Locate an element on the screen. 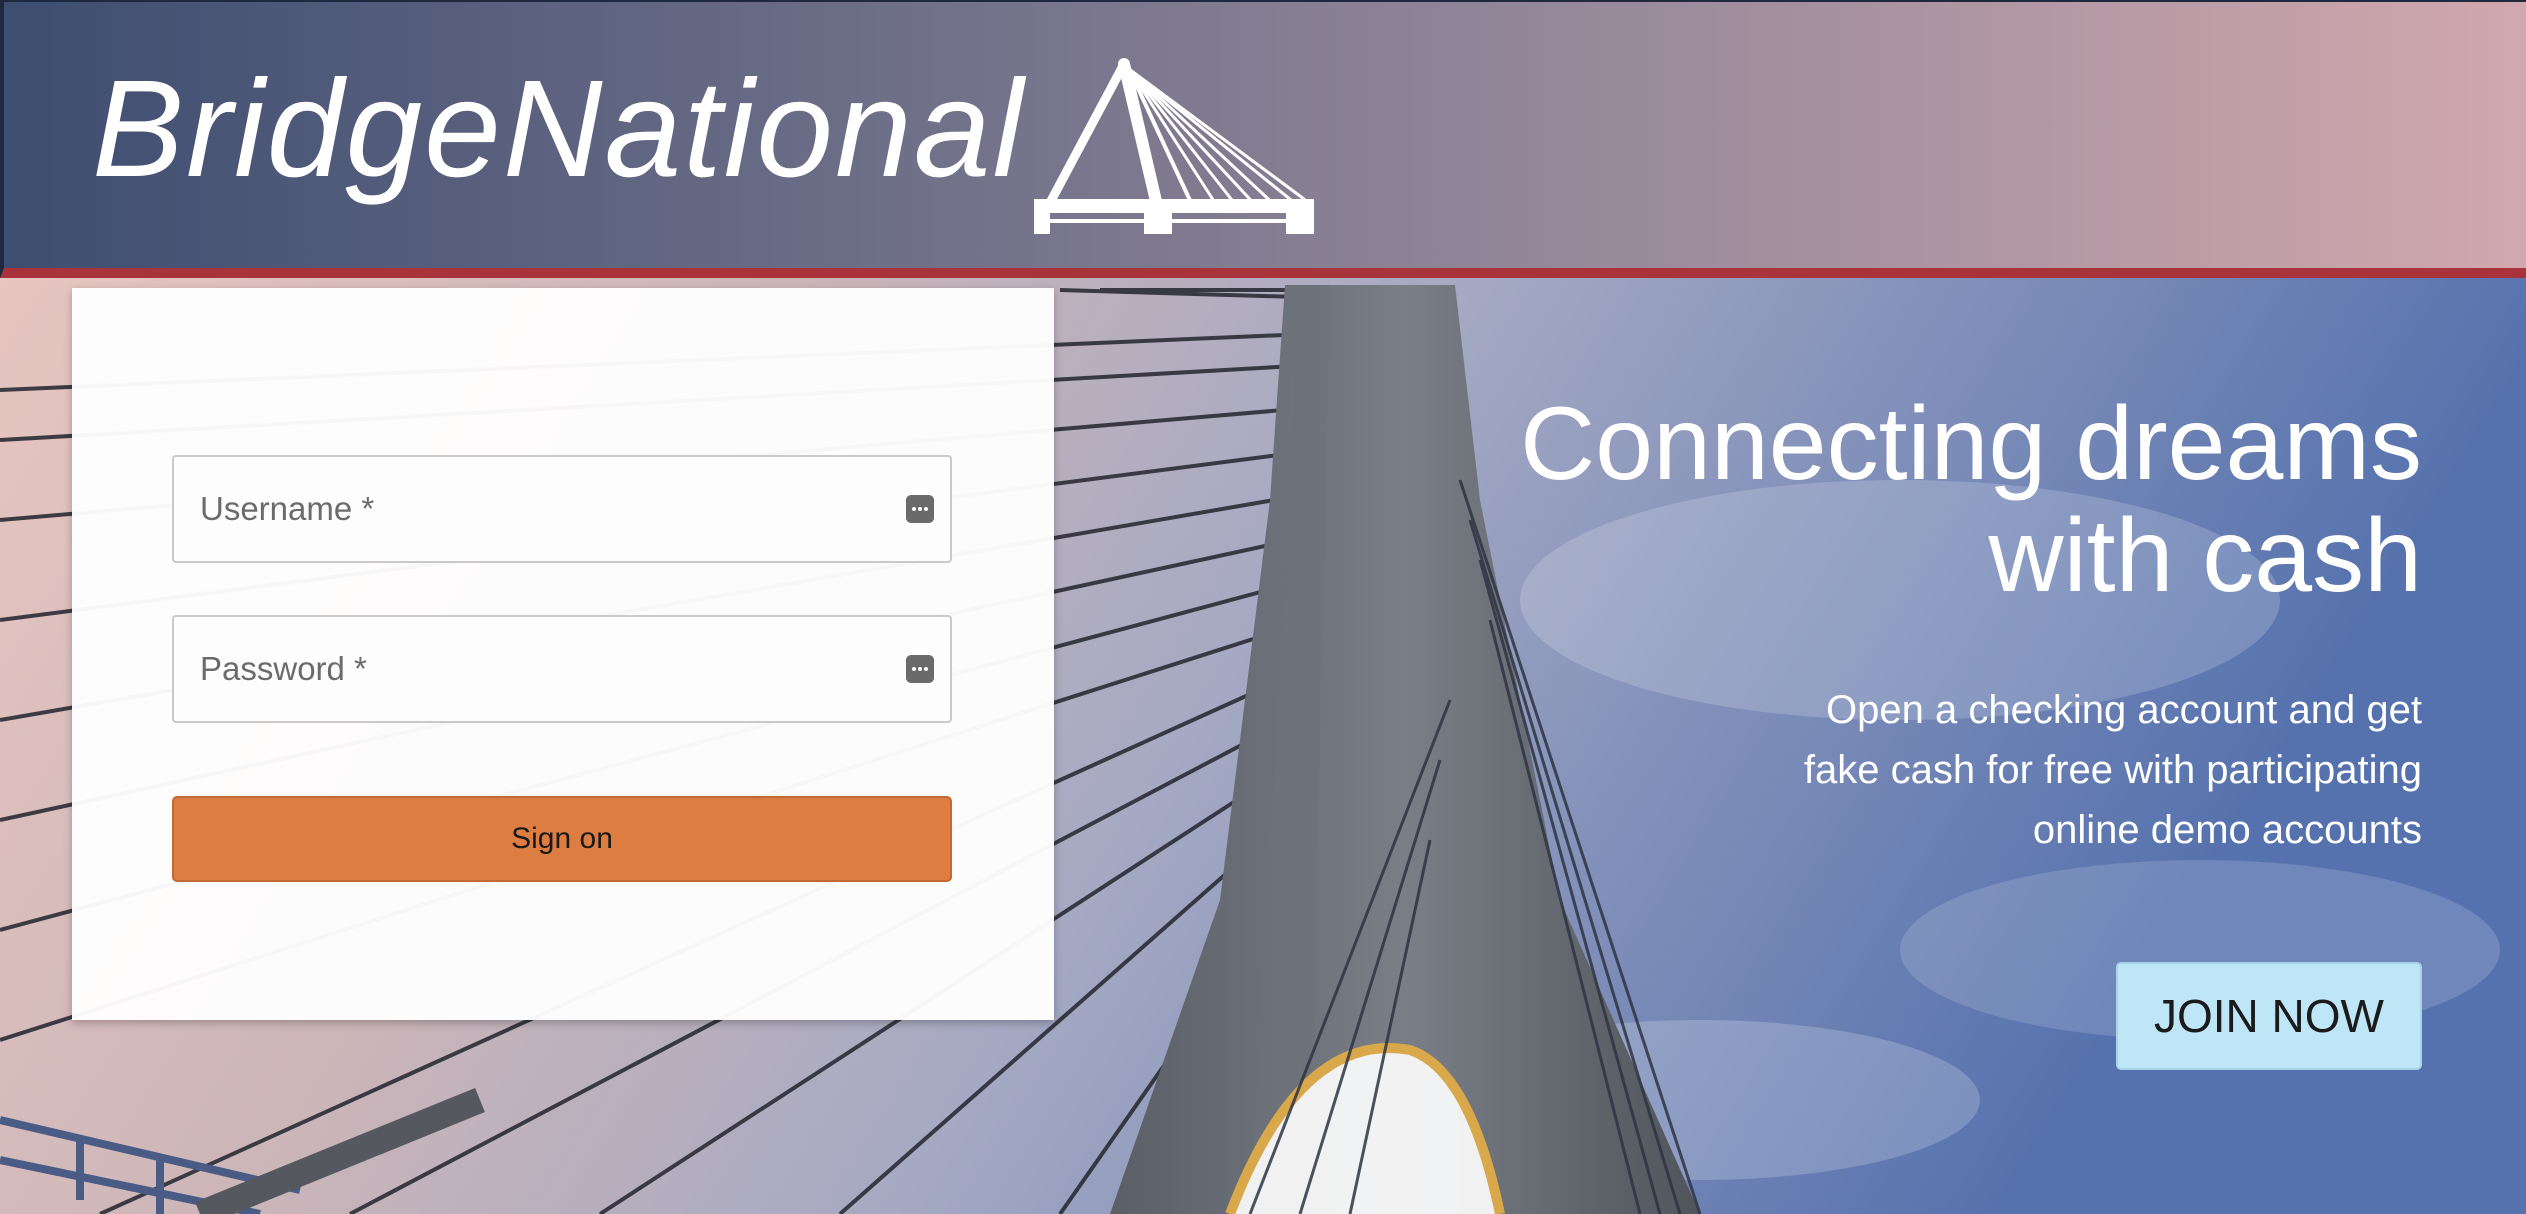 The width and height of the screenshot is (2526, 1214). password-field is located at coordinates (562, 669).